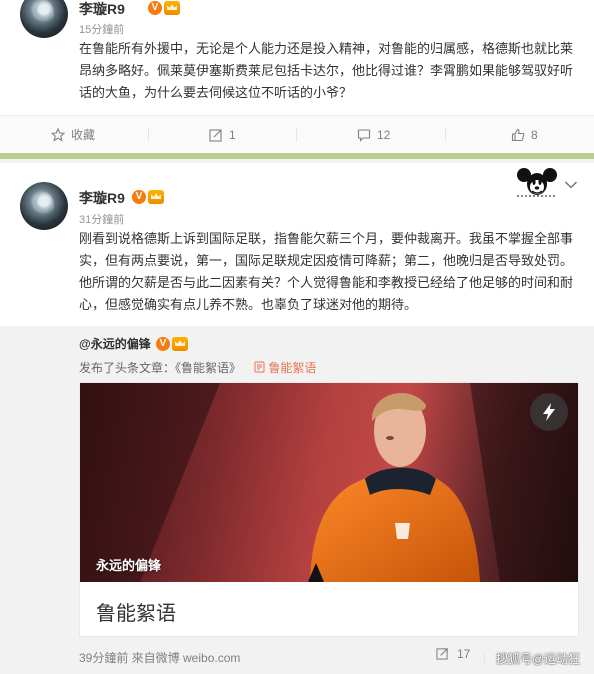 This screenshot has height=674, width=594. What do you see at coordinates (127, 368) in the screenshot?
I see `published-prefix: 发布了头条文章：` at bounding box center [127, 368].